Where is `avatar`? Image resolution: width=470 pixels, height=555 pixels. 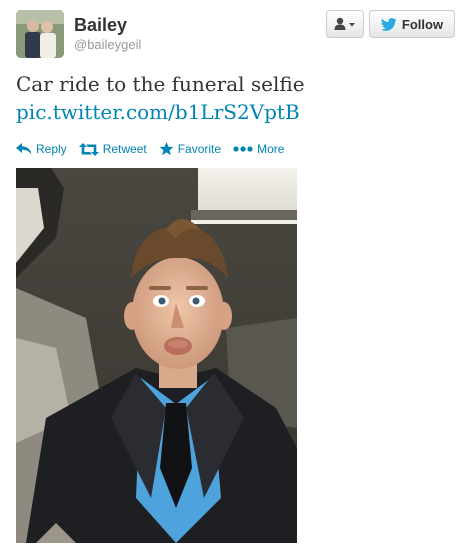 avatar is located at coordinates (40, 34).